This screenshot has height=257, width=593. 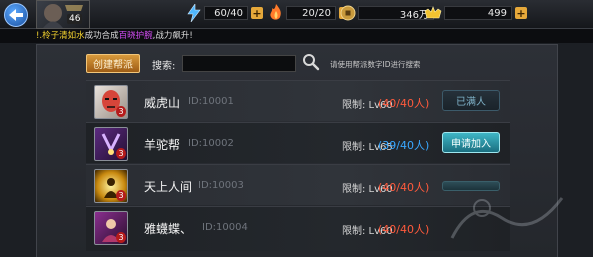 I want to click on gold-stat: 499 +, so click(x=475, y=13).